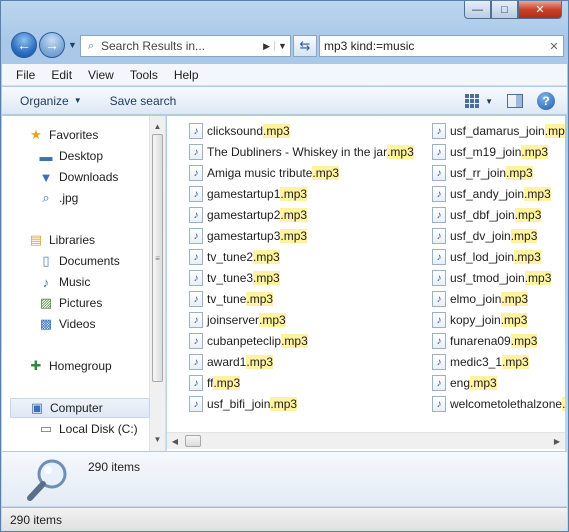 This screenshot has height=532, width=569. I want to click on file-item: ♪ award1 .mp3, so click(231, 362).